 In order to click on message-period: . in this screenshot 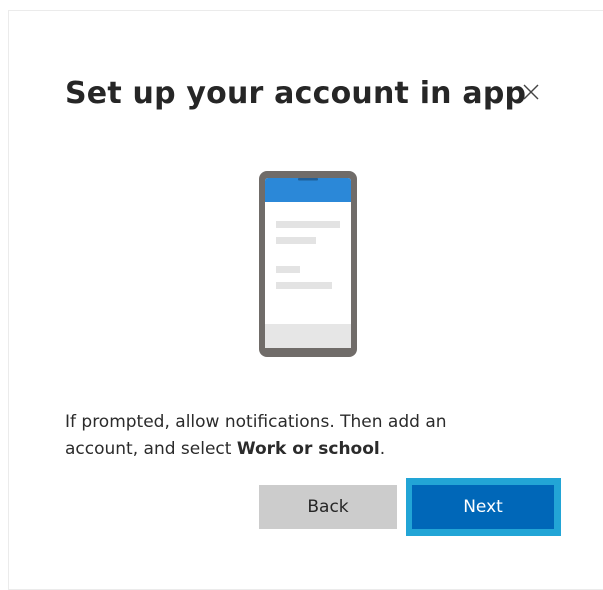, I will do `click(382, 449)`.